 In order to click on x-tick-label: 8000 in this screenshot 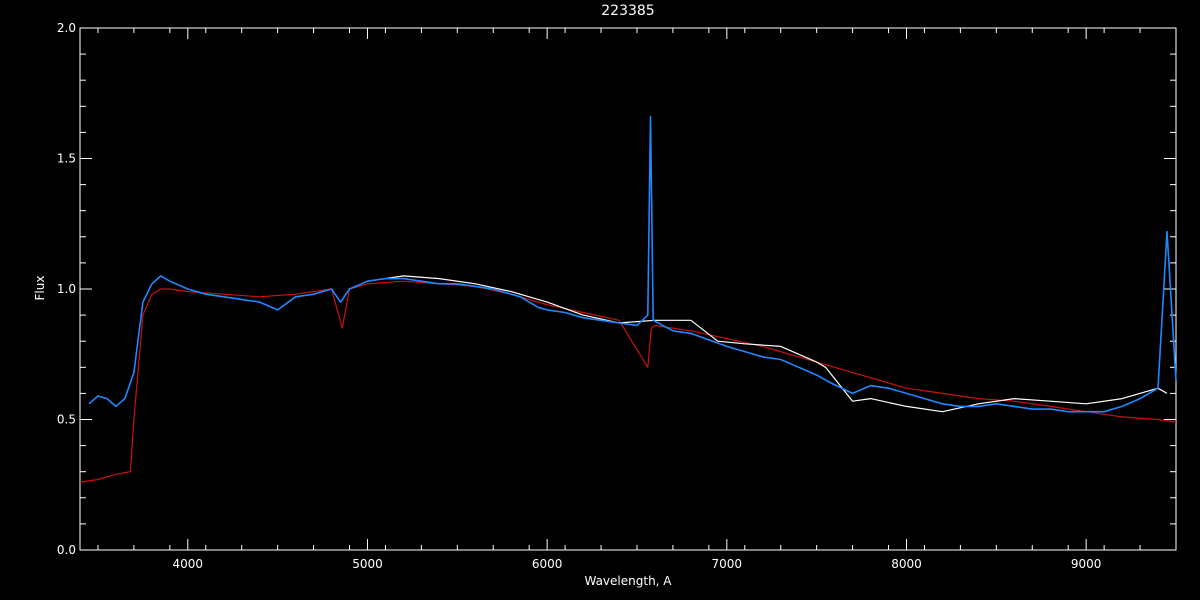, I will do `click(906, 564)`.